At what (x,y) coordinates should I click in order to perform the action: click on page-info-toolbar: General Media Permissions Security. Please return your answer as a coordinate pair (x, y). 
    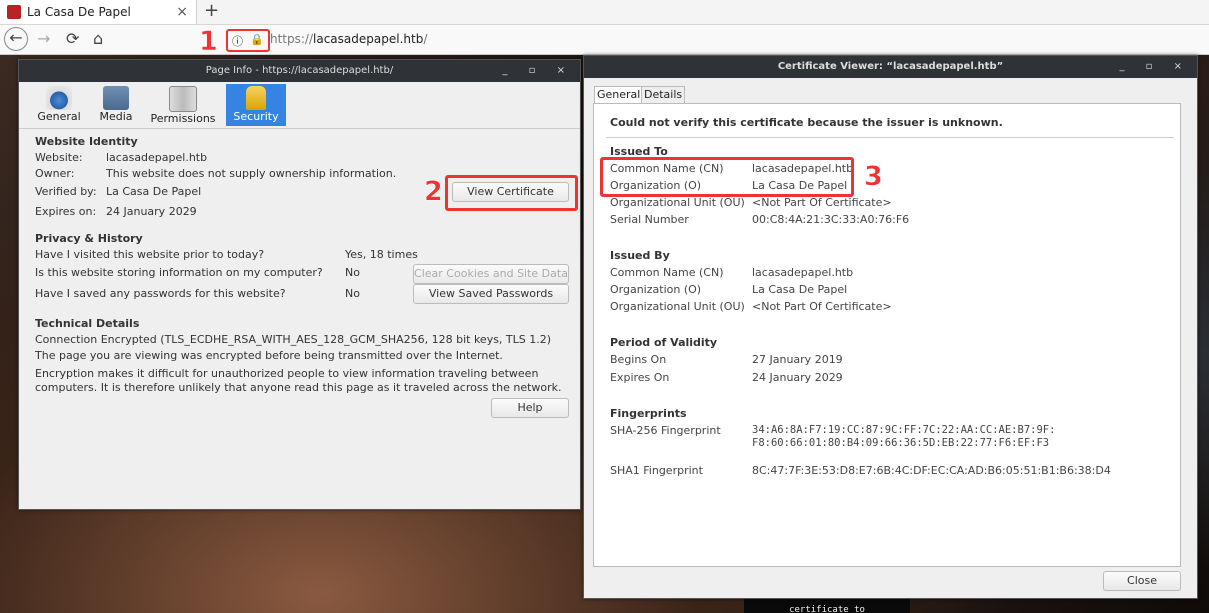
    Looking at the image, I should click on (299, 105).